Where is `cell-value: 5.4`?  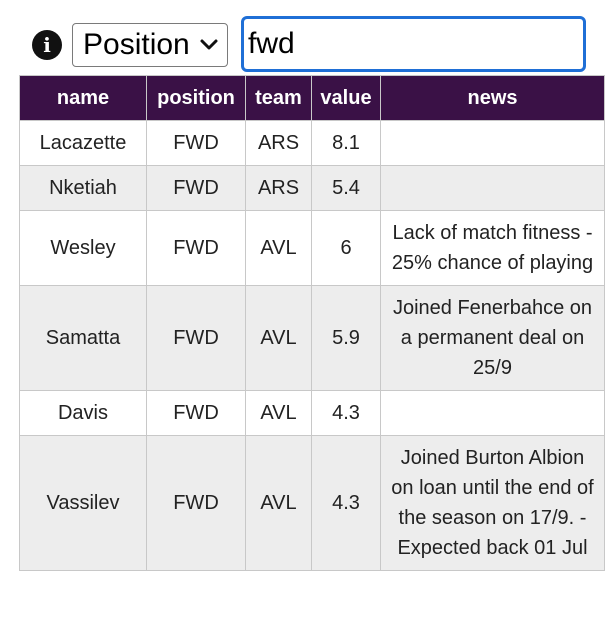 cell-value: 5.4 is located at coordinates (346, 188).